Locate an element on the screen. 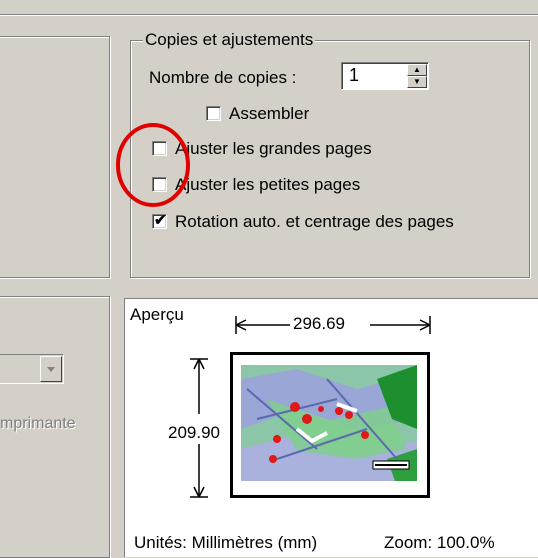 The width and height of the screenshot is (538, 558). page-preview is located at coordinates (330, 425).